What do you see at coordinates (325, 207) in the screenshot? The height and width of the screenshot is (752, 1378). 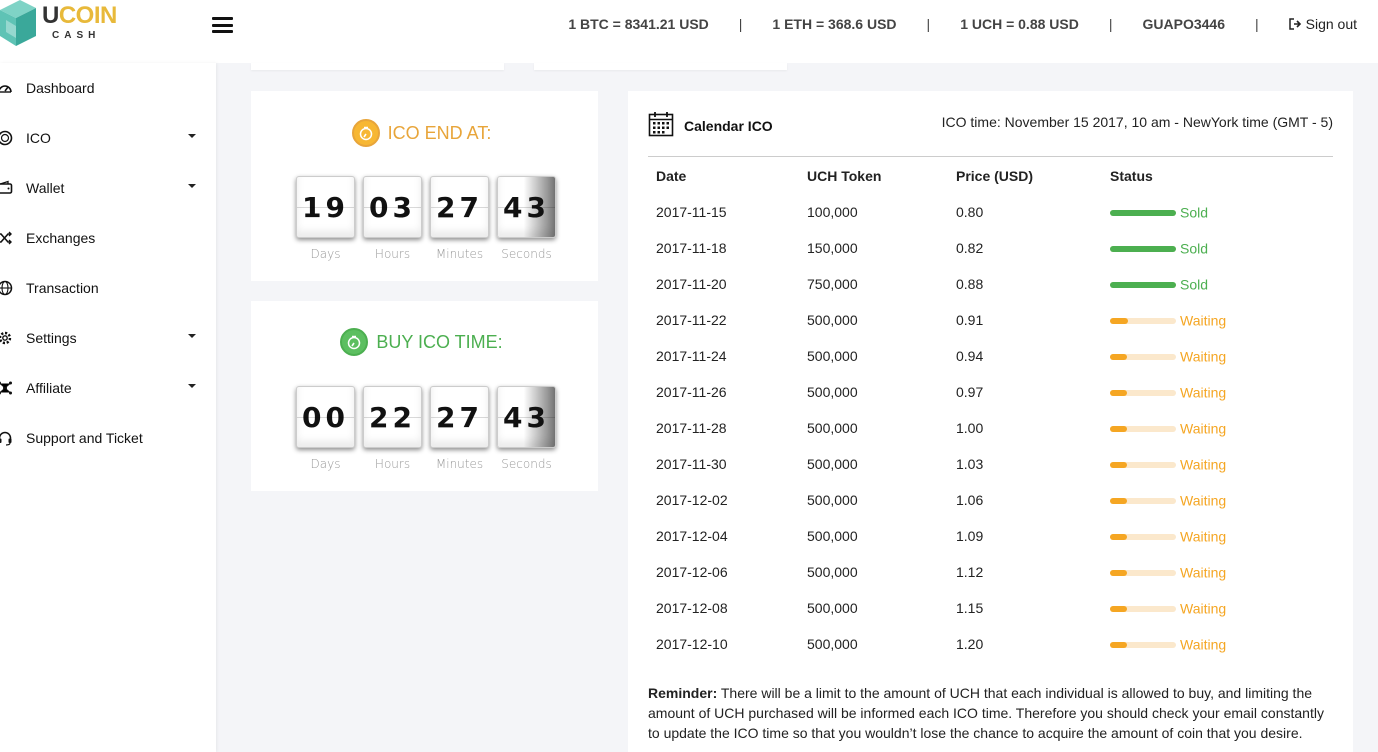 I see `countdown-days: 19` at bounding box center [325, 207].